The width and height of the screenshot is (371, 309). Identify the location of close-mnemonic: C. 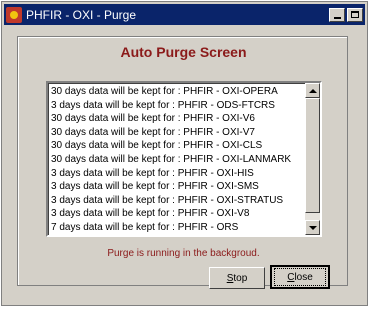
(291, 277).